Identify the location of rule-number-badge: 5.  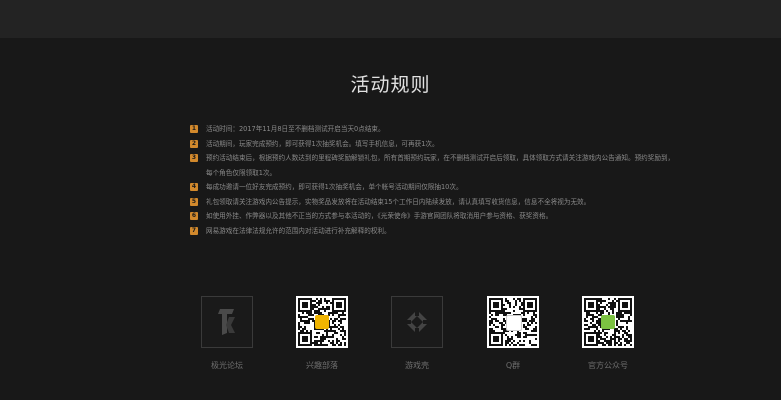
(194, 201).